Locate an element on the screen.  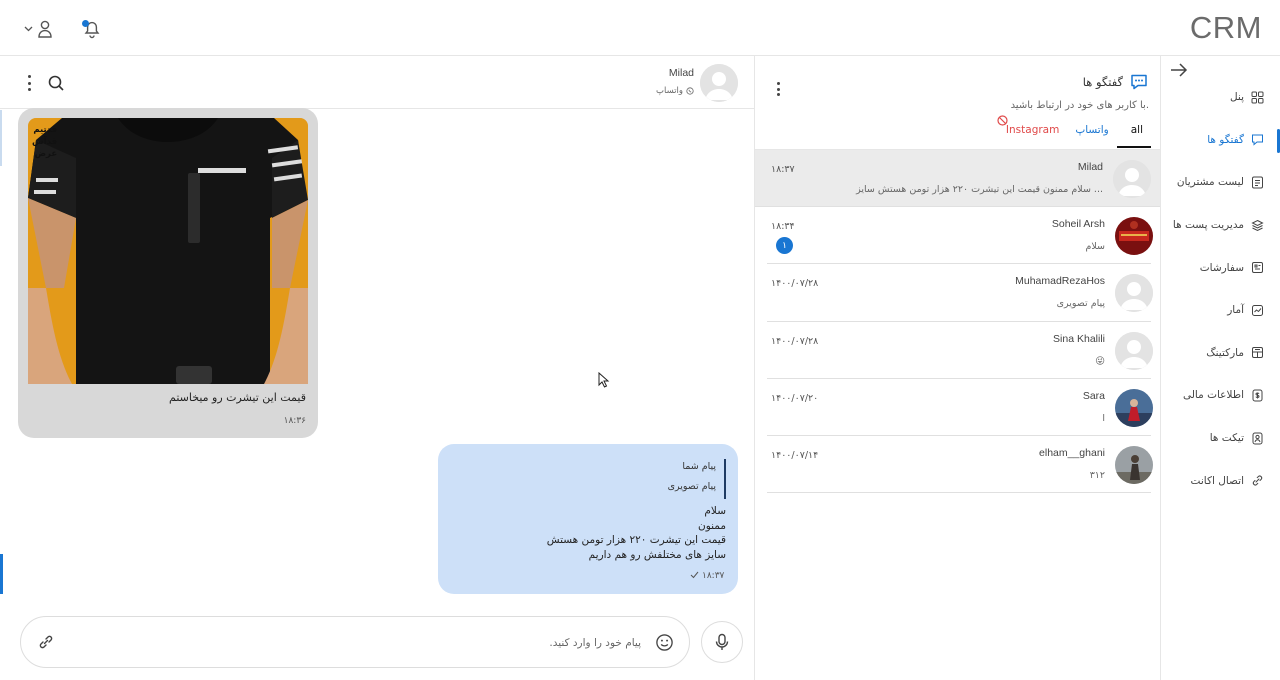
mouse-cursor-icon is located at coordinates (604, 380).